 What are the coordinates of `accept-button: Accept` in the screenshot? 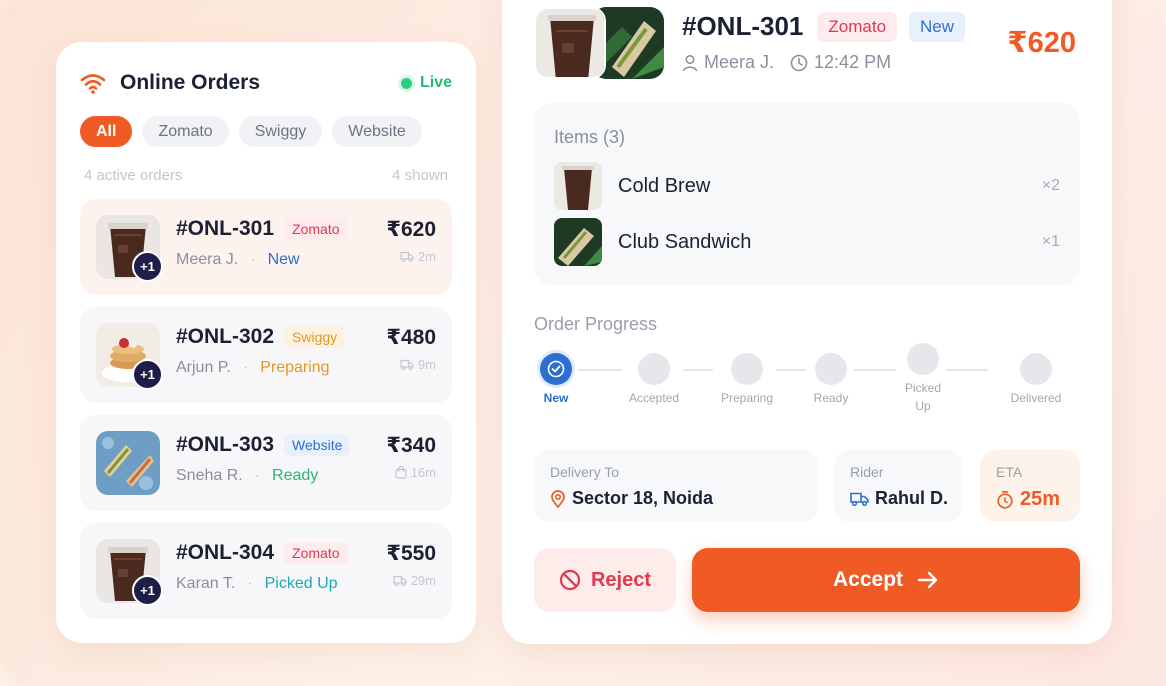 It's located at (886, 580).